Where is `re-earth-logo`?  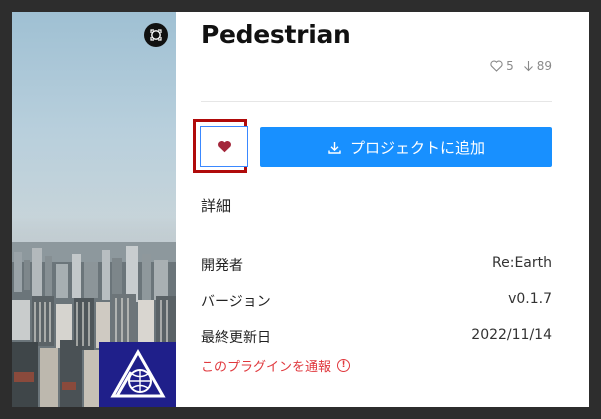
re-earth-logo is located at coordinates (137, 374).